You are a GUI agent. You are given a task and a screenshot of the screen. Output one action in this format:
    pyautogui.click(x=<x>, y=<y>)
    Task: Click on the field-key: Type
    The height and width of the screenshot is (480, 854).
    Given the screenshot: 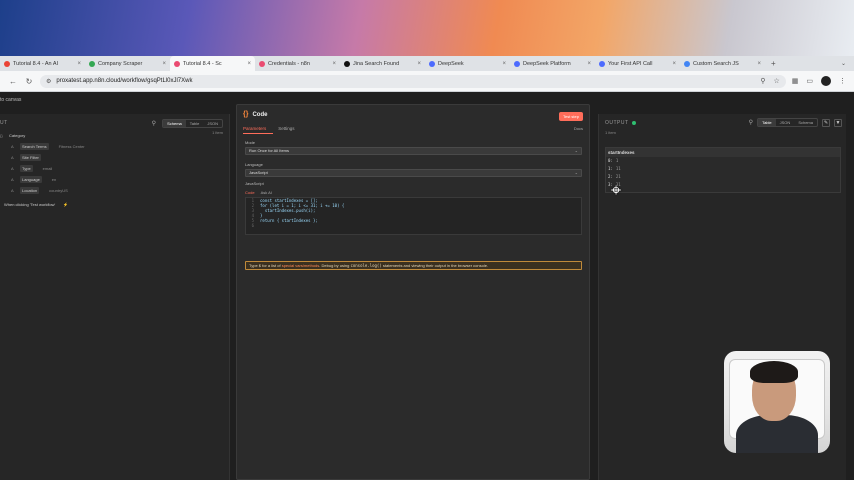 What is the action you would take?
    pyautogui.click(x=26, y=168)
    